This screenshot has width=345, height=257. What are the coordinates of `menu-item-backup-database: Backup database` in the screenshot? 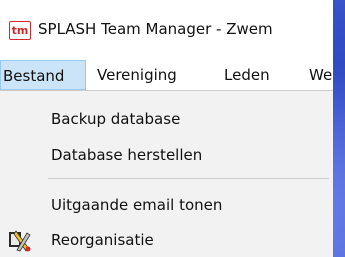 It's located at (166, 120).